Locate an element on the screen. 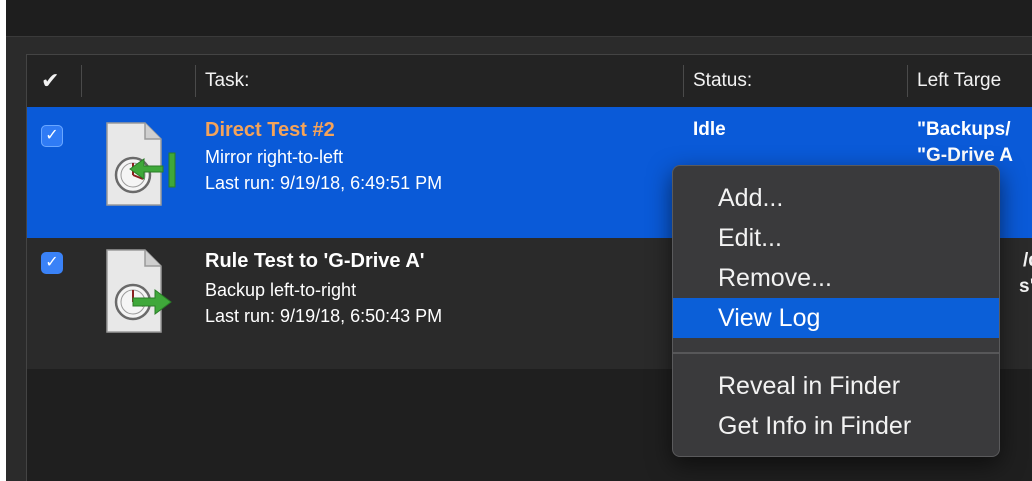 The height and width of the screenshot is (481, 1032). header-task: Task: is located at coordinates (440, 81).